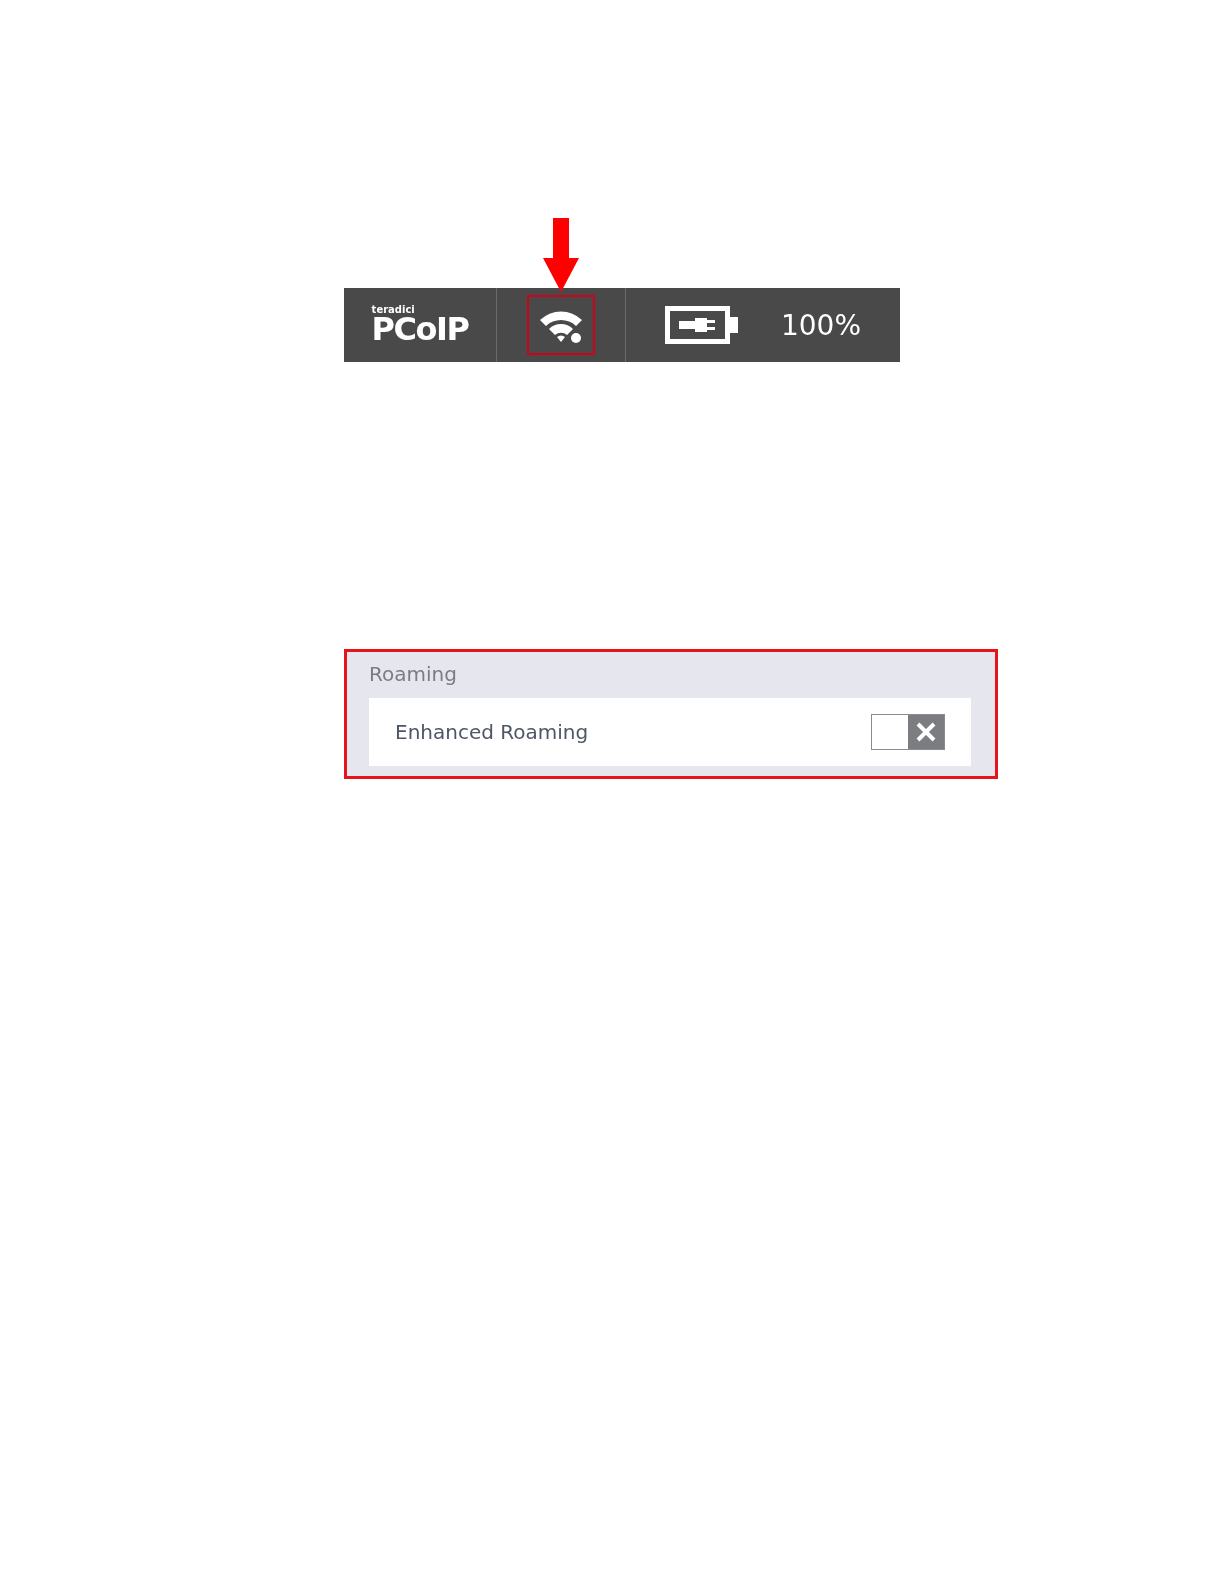 Image resolution: width=1224 pixels, height=1584 pixels. What do you see at coordinates (492, 732) in the screenshot?
I see `setting-label: Enhanced Roaming` at bounding box center [492, 732].